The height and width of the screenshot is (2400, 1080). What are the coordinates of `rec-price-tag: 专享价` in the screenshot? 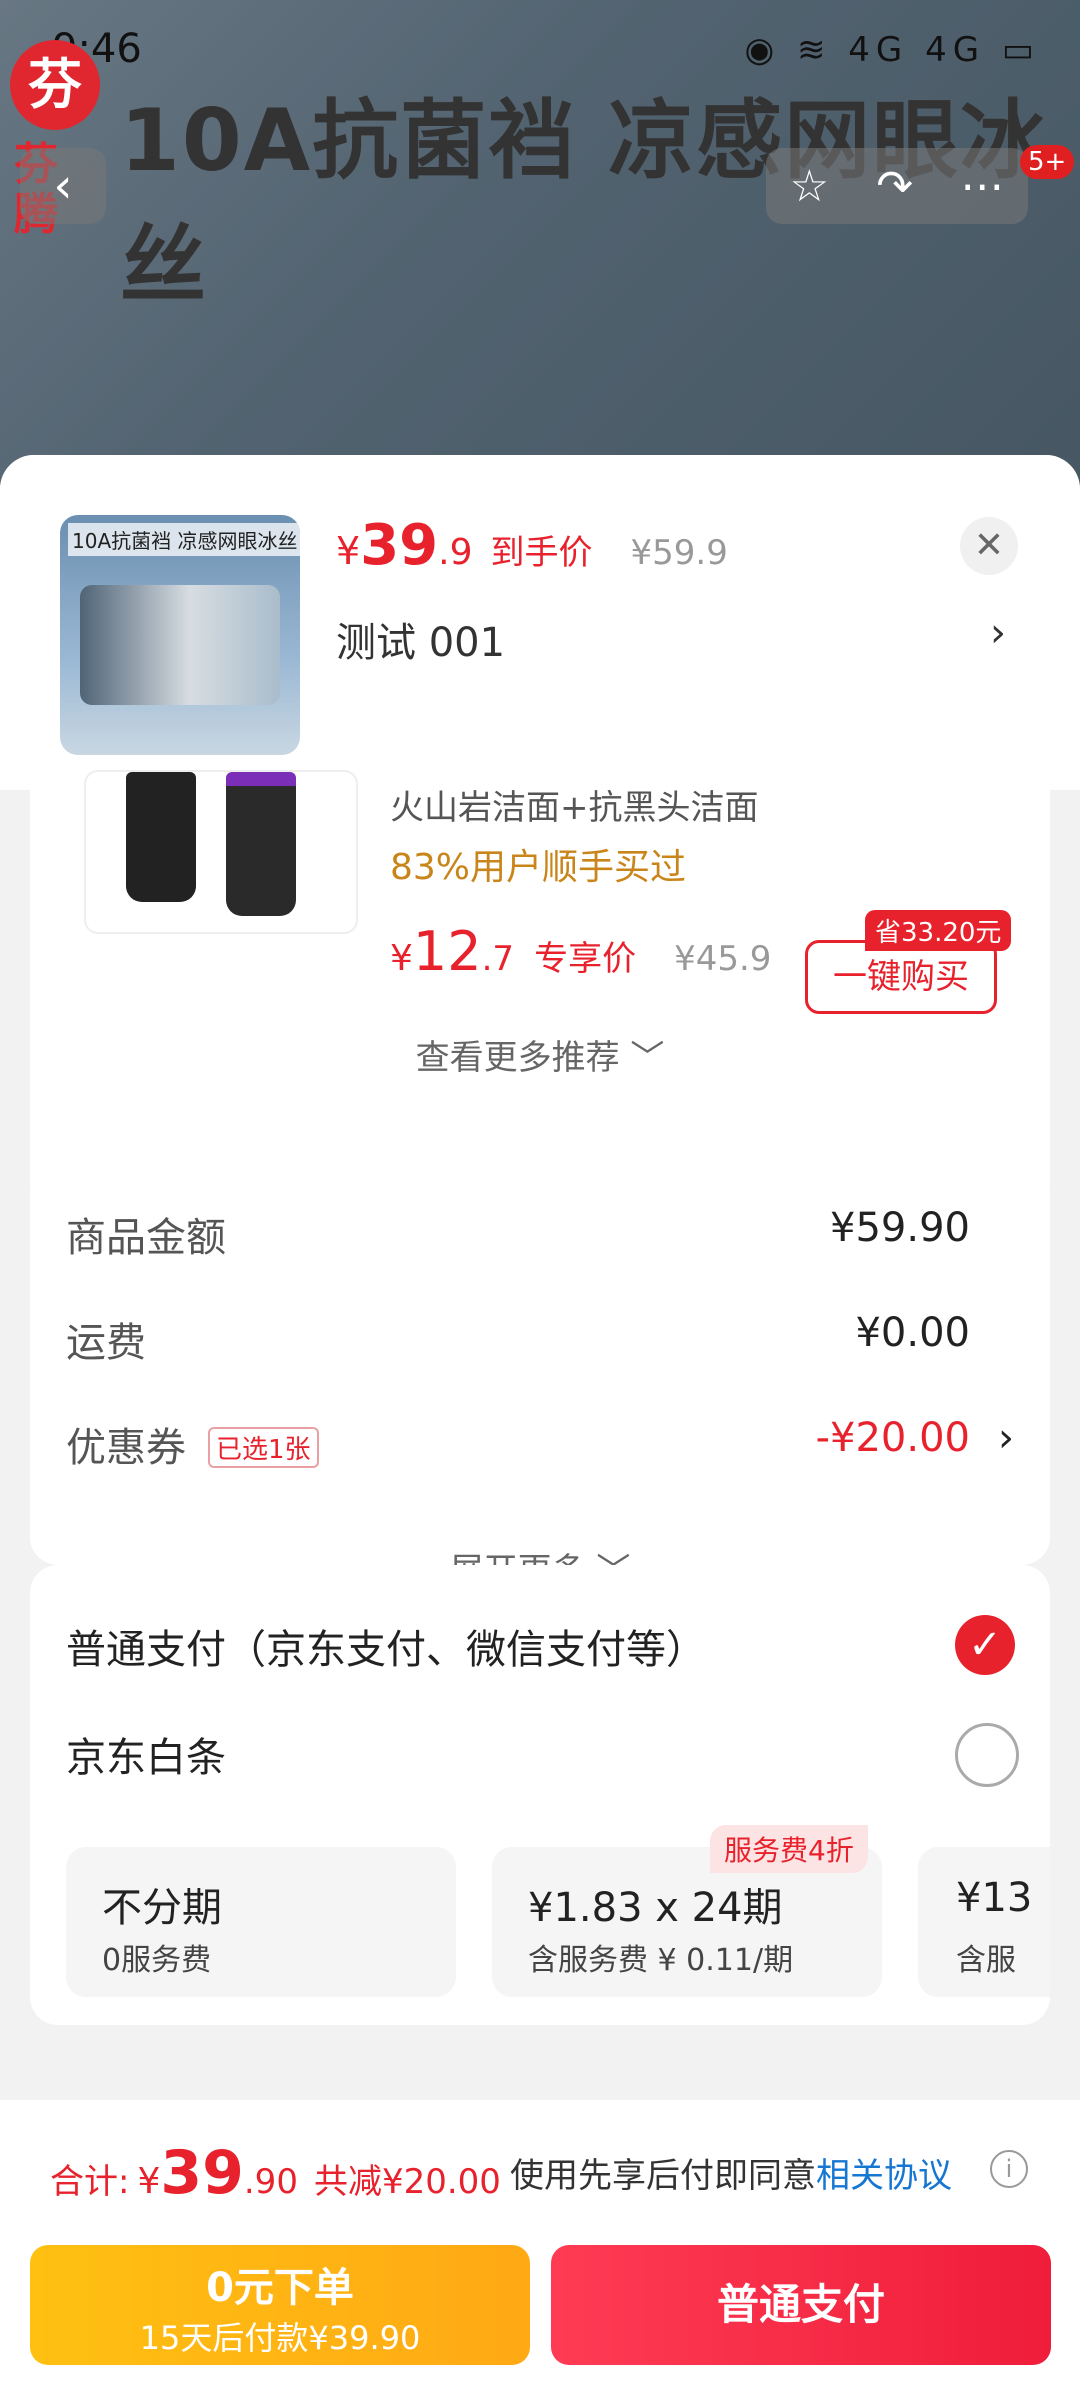 It's located at (585, 959).